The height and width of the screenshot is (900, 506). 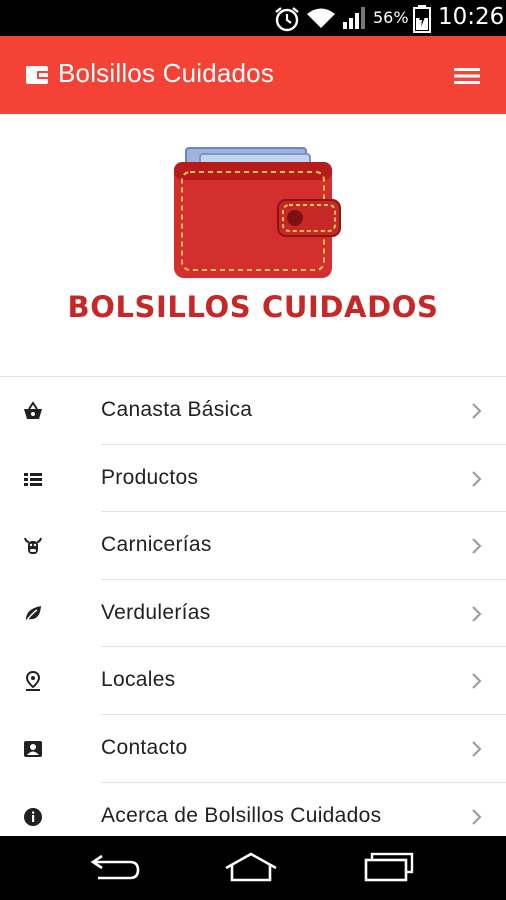 What do you see at coordinates (422, 19) in the screenshot?
I see `battery-charging-icon` at bounding box center [422, 19].